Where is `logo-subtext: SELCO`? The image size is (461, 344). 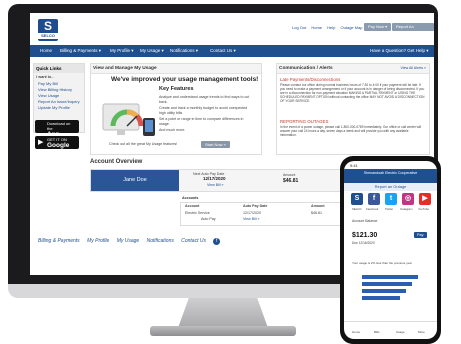 logo-subtext: SELCO is located at coordinates (48, 36).